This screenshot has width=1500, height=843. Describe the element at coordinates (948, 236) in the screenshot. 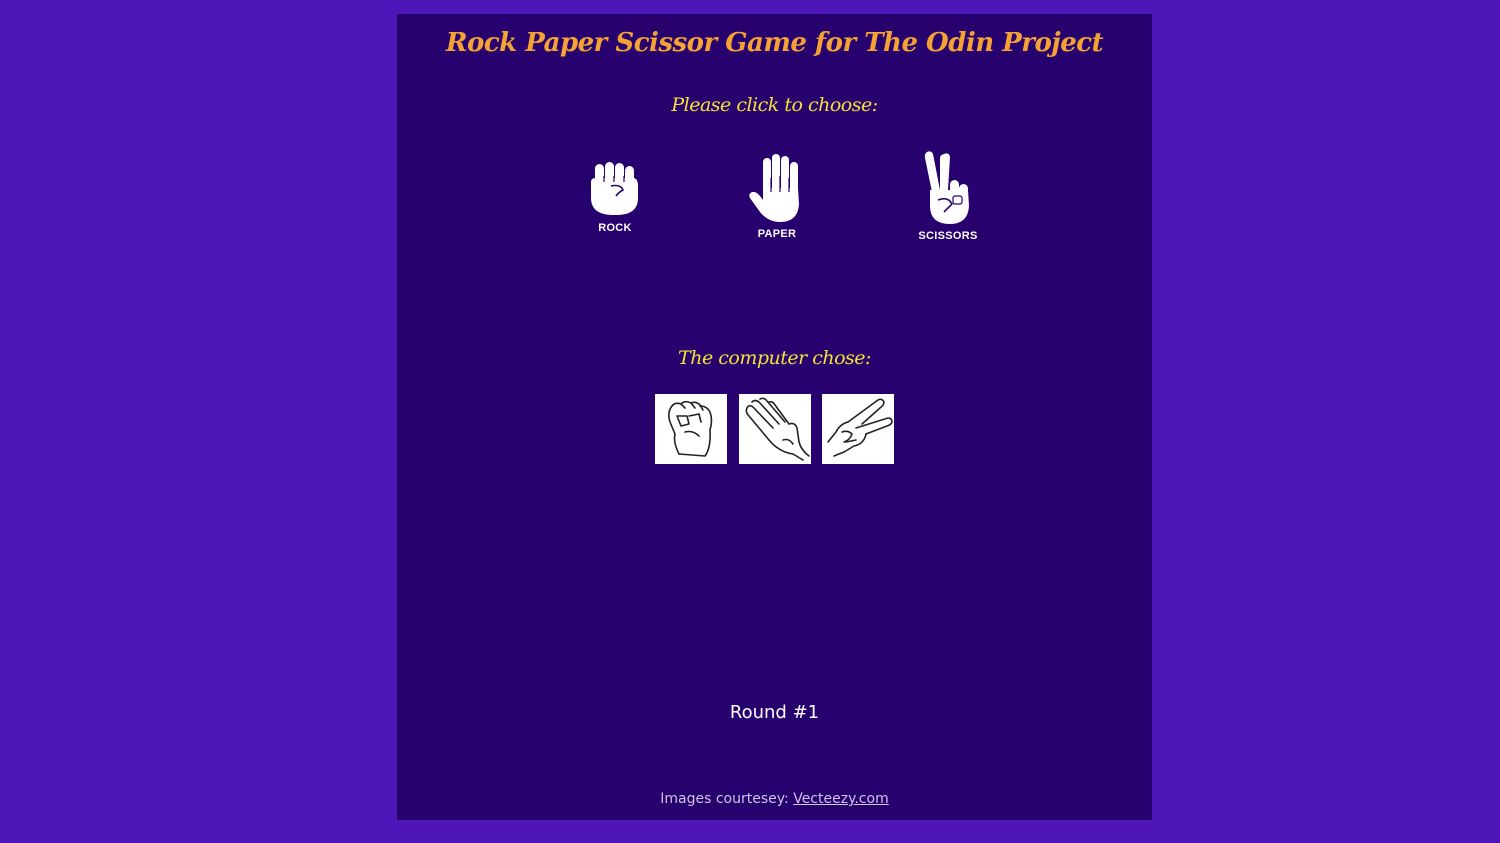

I see `scissors-label: SCISSORS` at that location.